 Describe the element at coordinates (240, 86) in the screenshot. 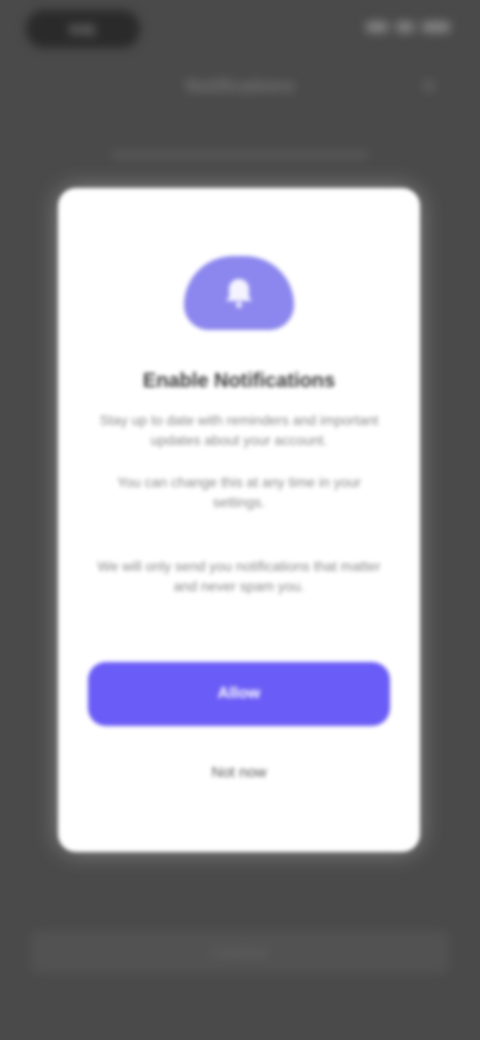

I see `background-title: Notifications` at that location.